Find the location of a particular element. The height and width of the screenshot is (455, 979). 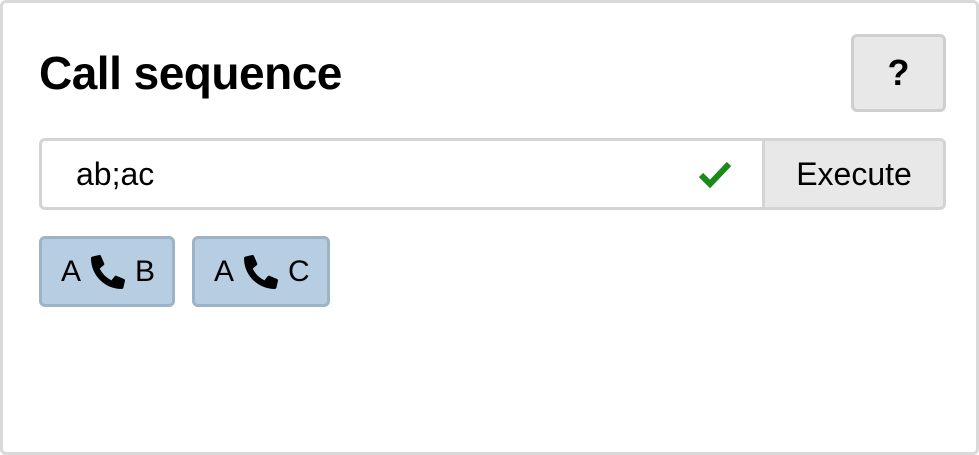

call-to: B is located at coordinates (145, 271).